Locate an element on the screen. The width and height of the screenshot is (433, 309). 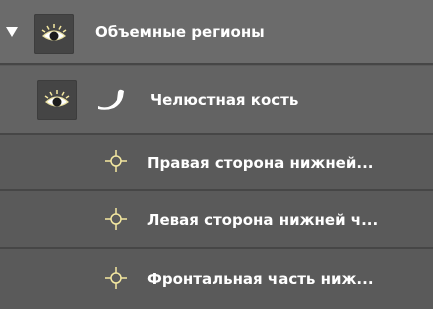
group-label: Объемные регионы is located at coordinates (180, 32).